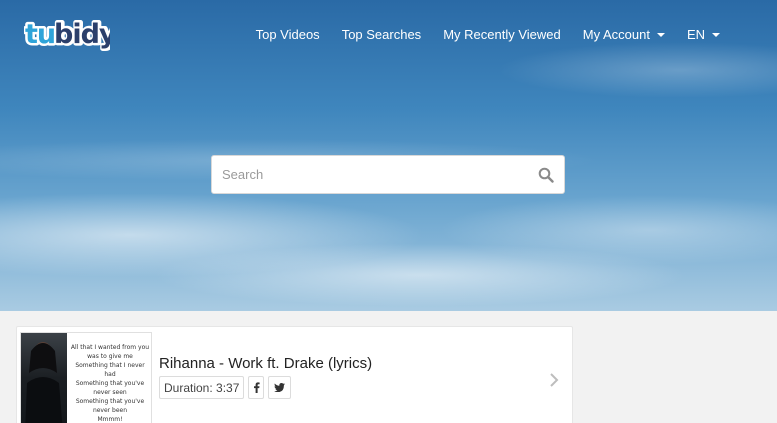 This screenshot has width=777, height=423. I want to click on search-icon, so click(546, 175).